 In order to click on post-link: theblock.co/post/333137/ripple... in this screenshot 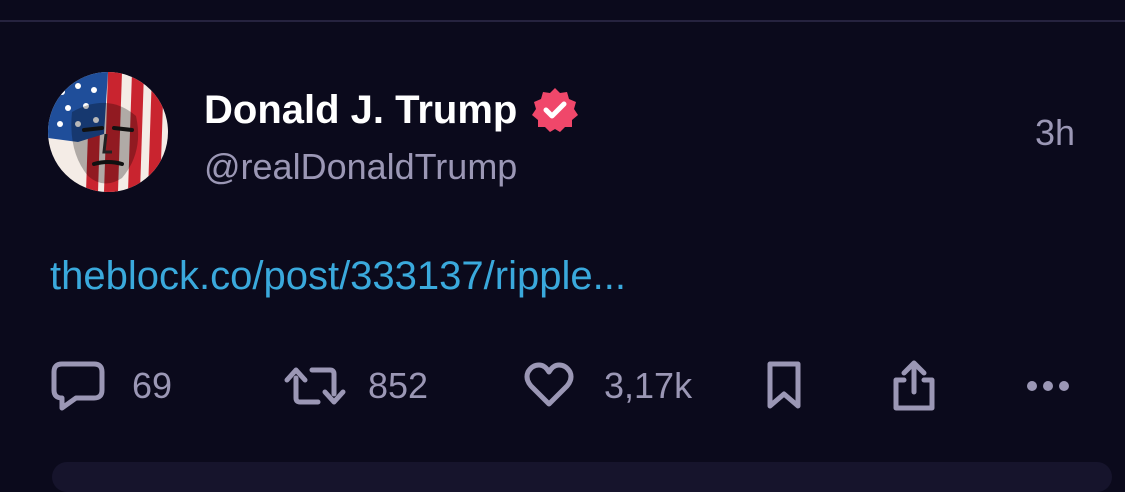, I will do `click(338, 276)`.